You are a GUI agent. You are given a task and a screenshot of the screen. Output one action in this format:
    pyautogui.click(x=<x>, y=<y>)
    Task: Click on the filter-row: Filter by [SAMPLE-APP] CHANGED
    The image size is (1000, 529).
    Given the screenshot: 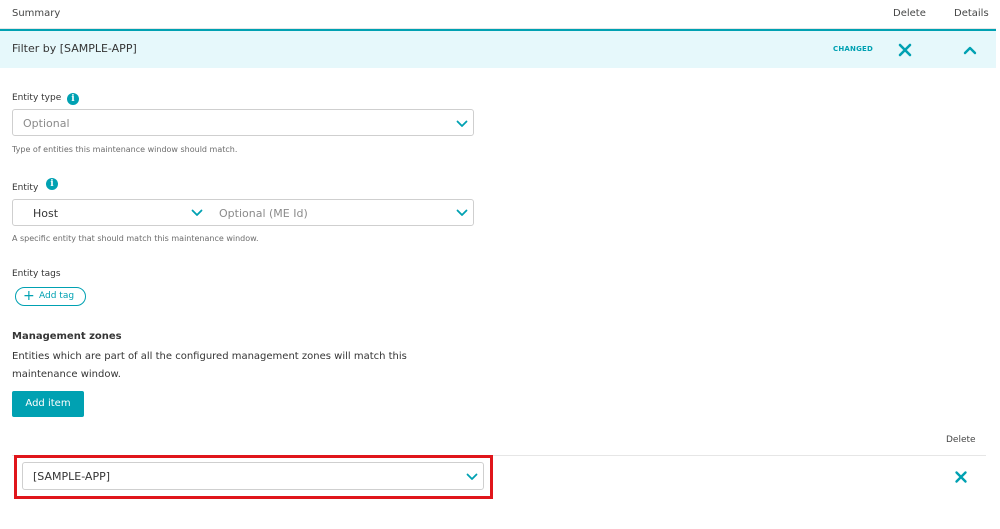 What is the action you would take?
    pyautogui.click(x=498, y=48)
    